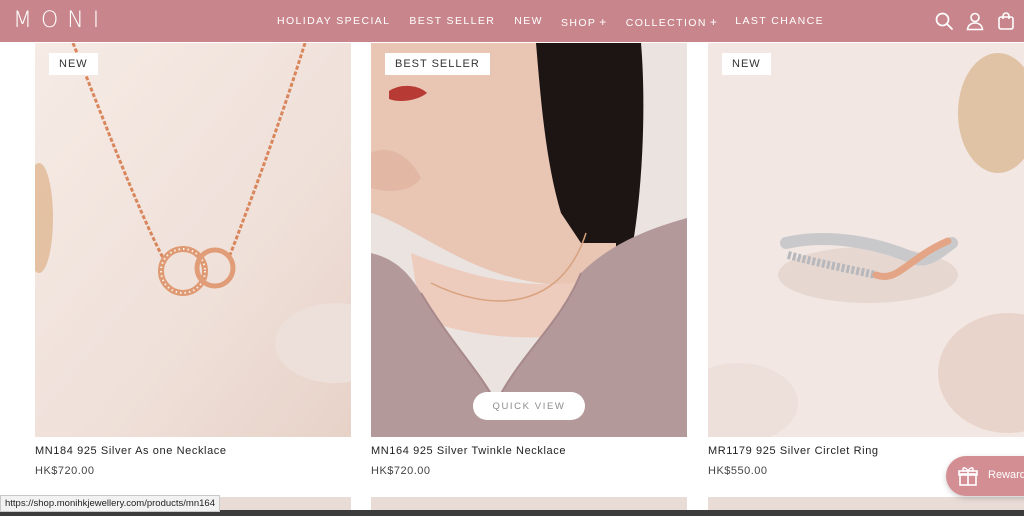 This screenshot has width=1024, height=516. Describe the element at coordinates (666, 23) in the screenshot. I see `nav-collection-label: COLLECTION` at that location.